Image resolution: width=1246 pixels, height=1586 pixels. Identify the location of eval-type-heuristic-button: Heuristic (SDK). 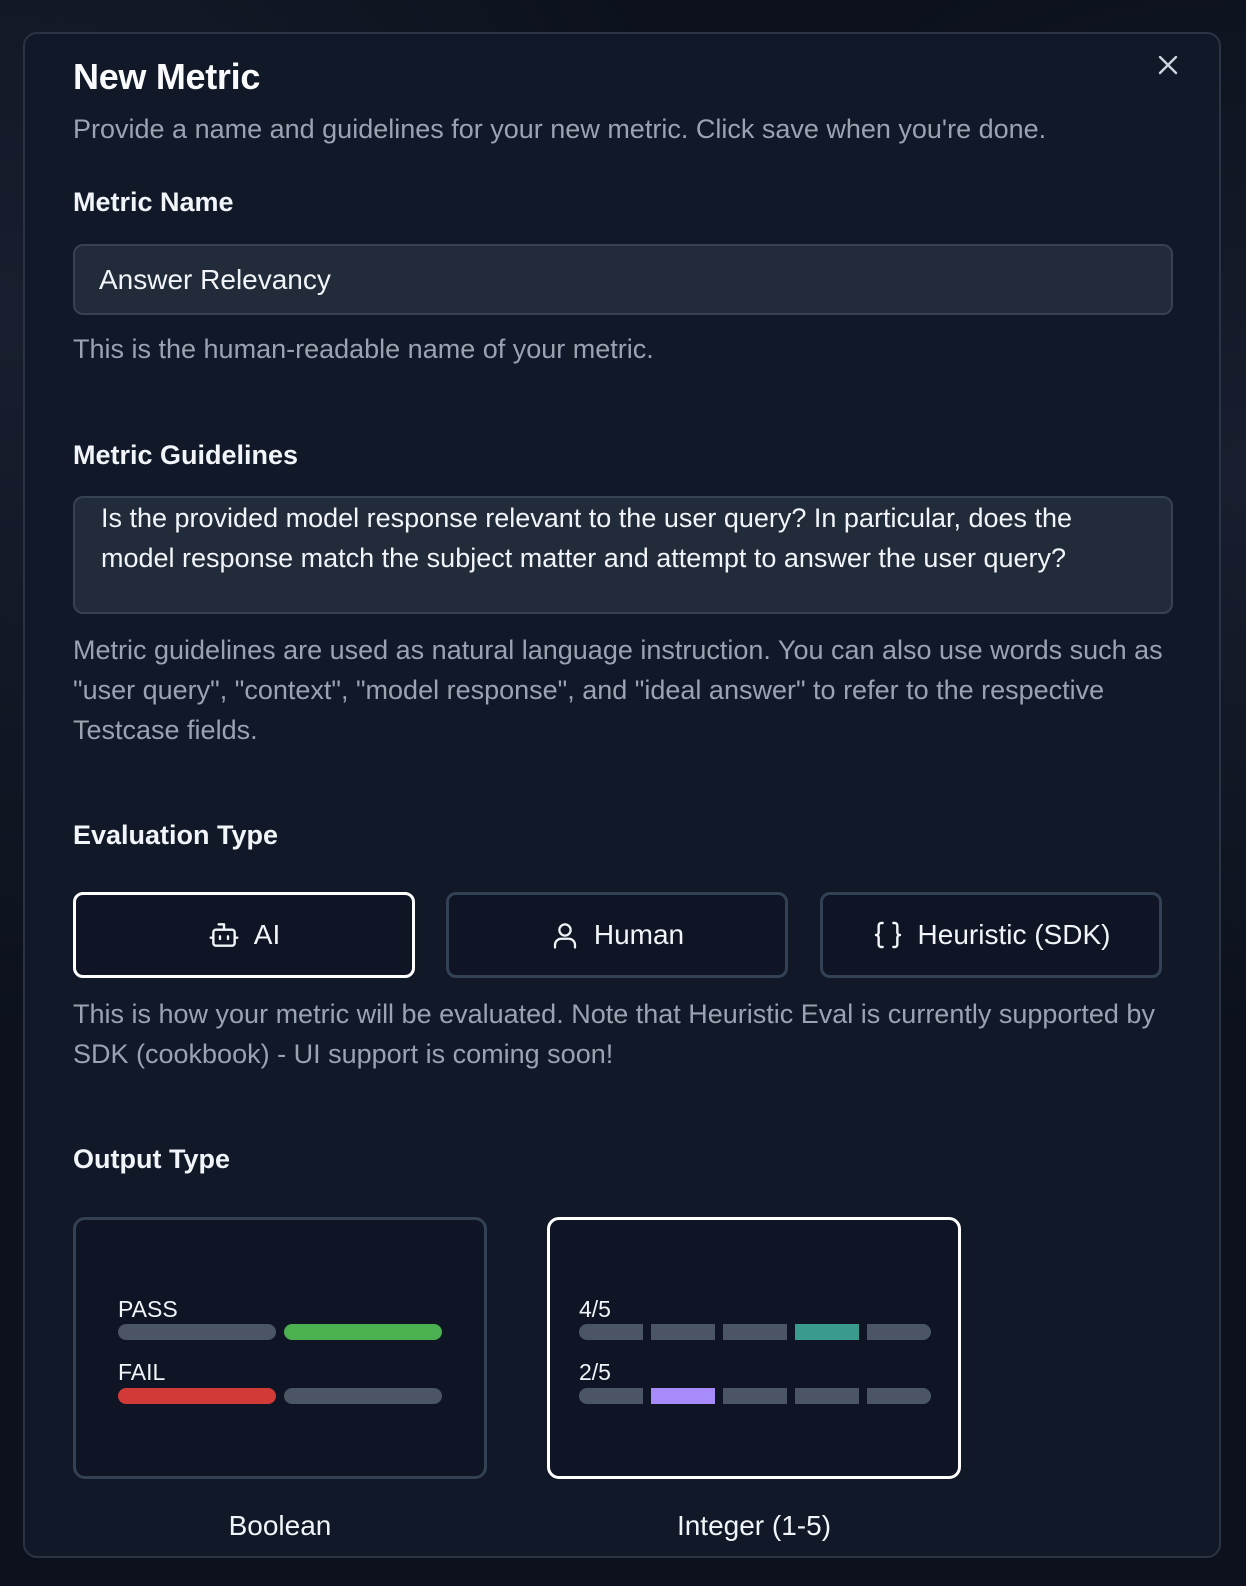
(991, 935).